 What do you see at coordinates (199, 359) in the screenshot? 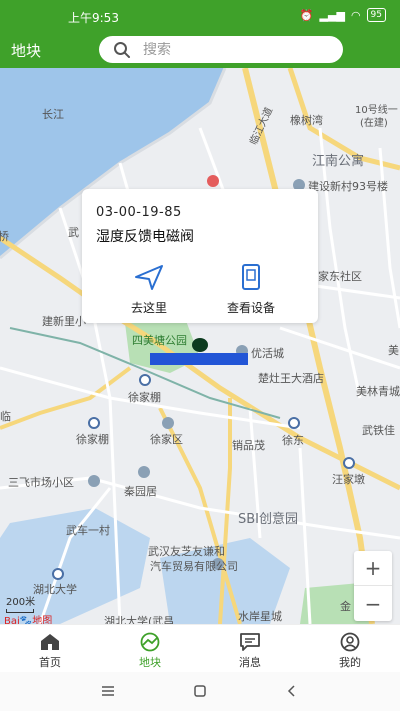
I see `redaction-bar` at bounding box center [199, 359].